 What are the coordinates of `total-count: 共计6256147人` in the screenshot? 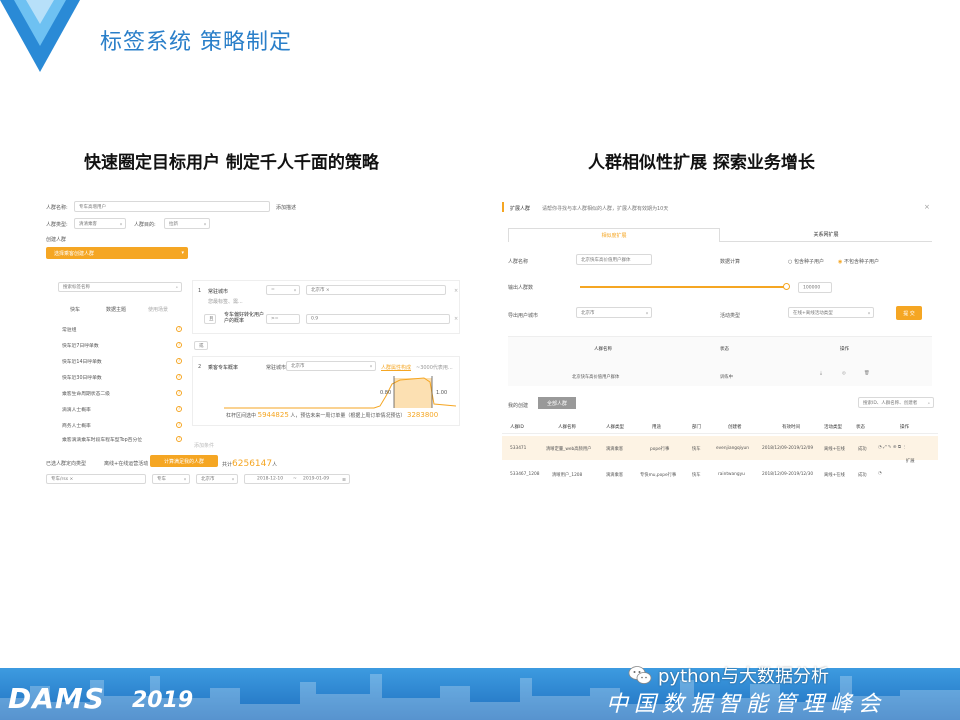 It's located at (250, 464).